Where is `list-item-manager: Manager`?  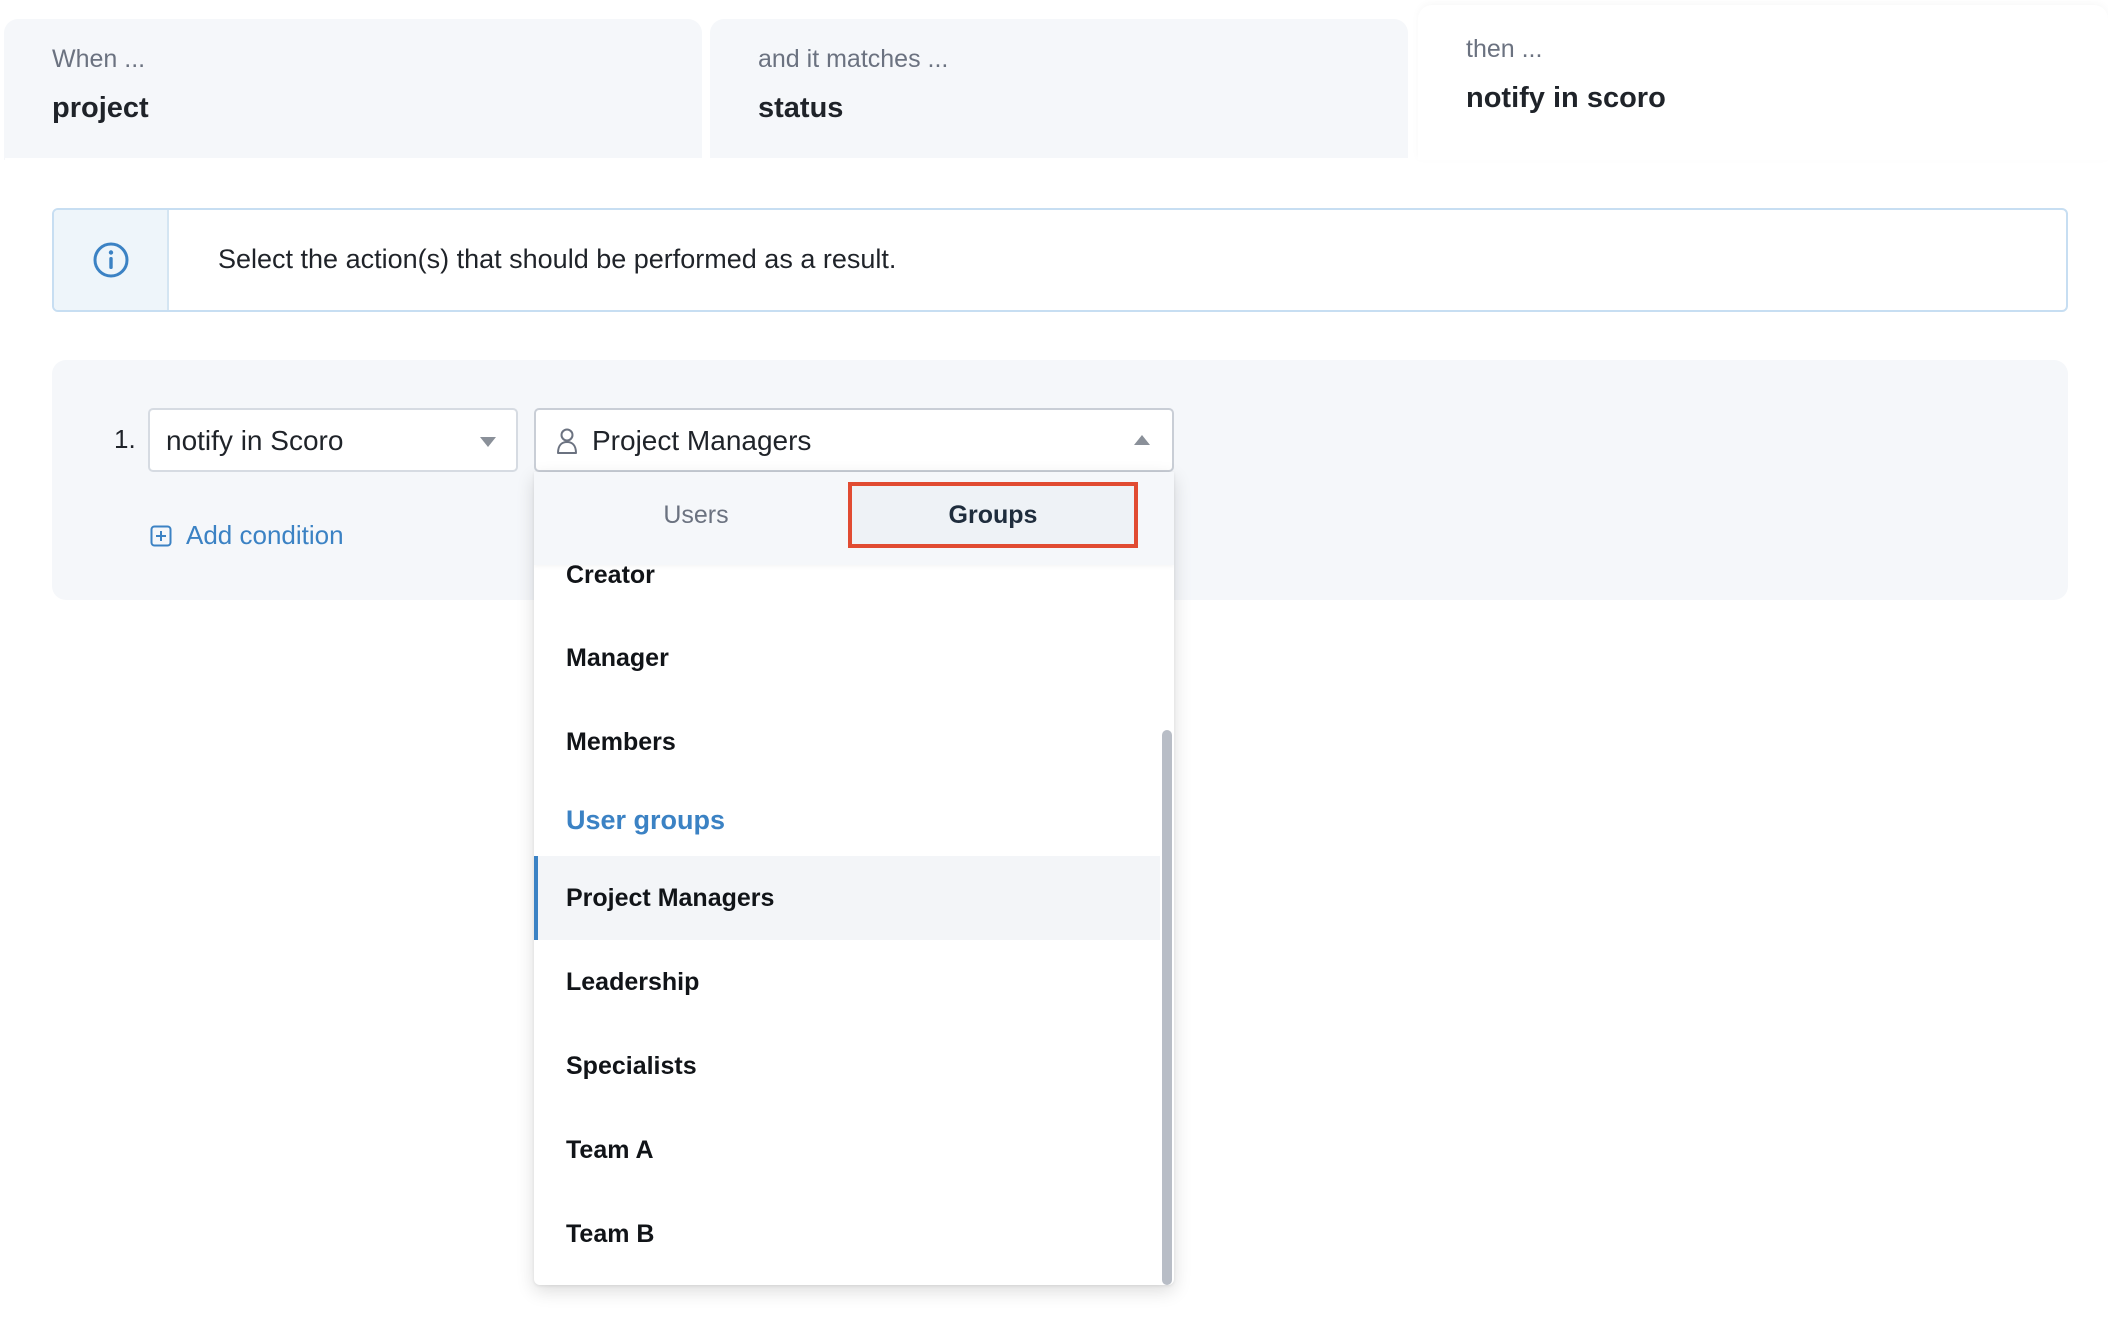 list-item-manager: Manager is located at coordinates (847, 658).